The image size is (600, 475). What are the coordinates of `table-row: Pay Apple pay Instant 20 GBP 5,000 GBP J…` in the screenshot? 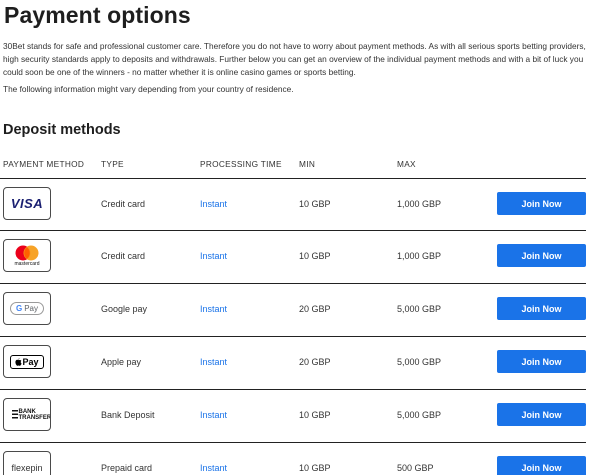 It's located at (293, 362).